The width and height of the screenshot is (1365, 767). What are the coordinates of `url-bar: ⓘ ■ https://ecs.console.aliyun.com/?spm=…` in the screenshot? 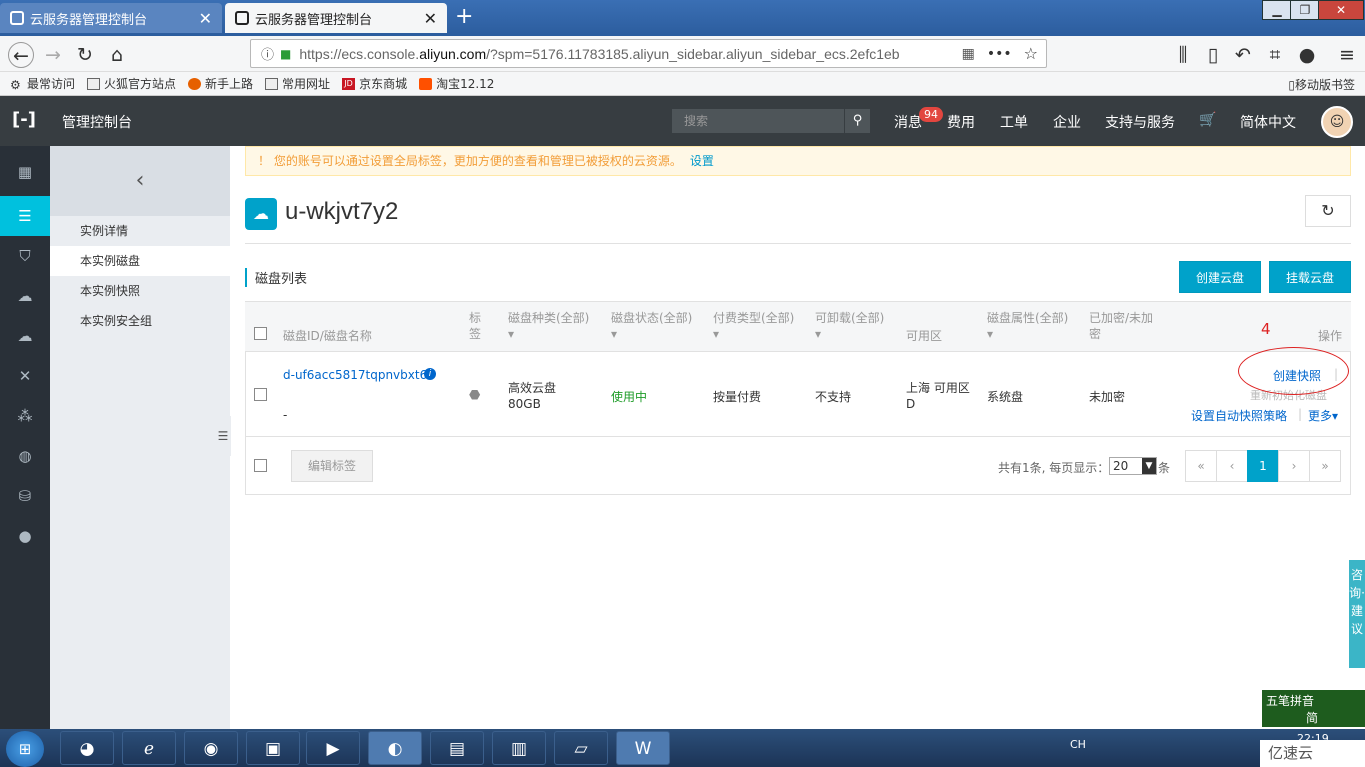 It's located at (648, 53).